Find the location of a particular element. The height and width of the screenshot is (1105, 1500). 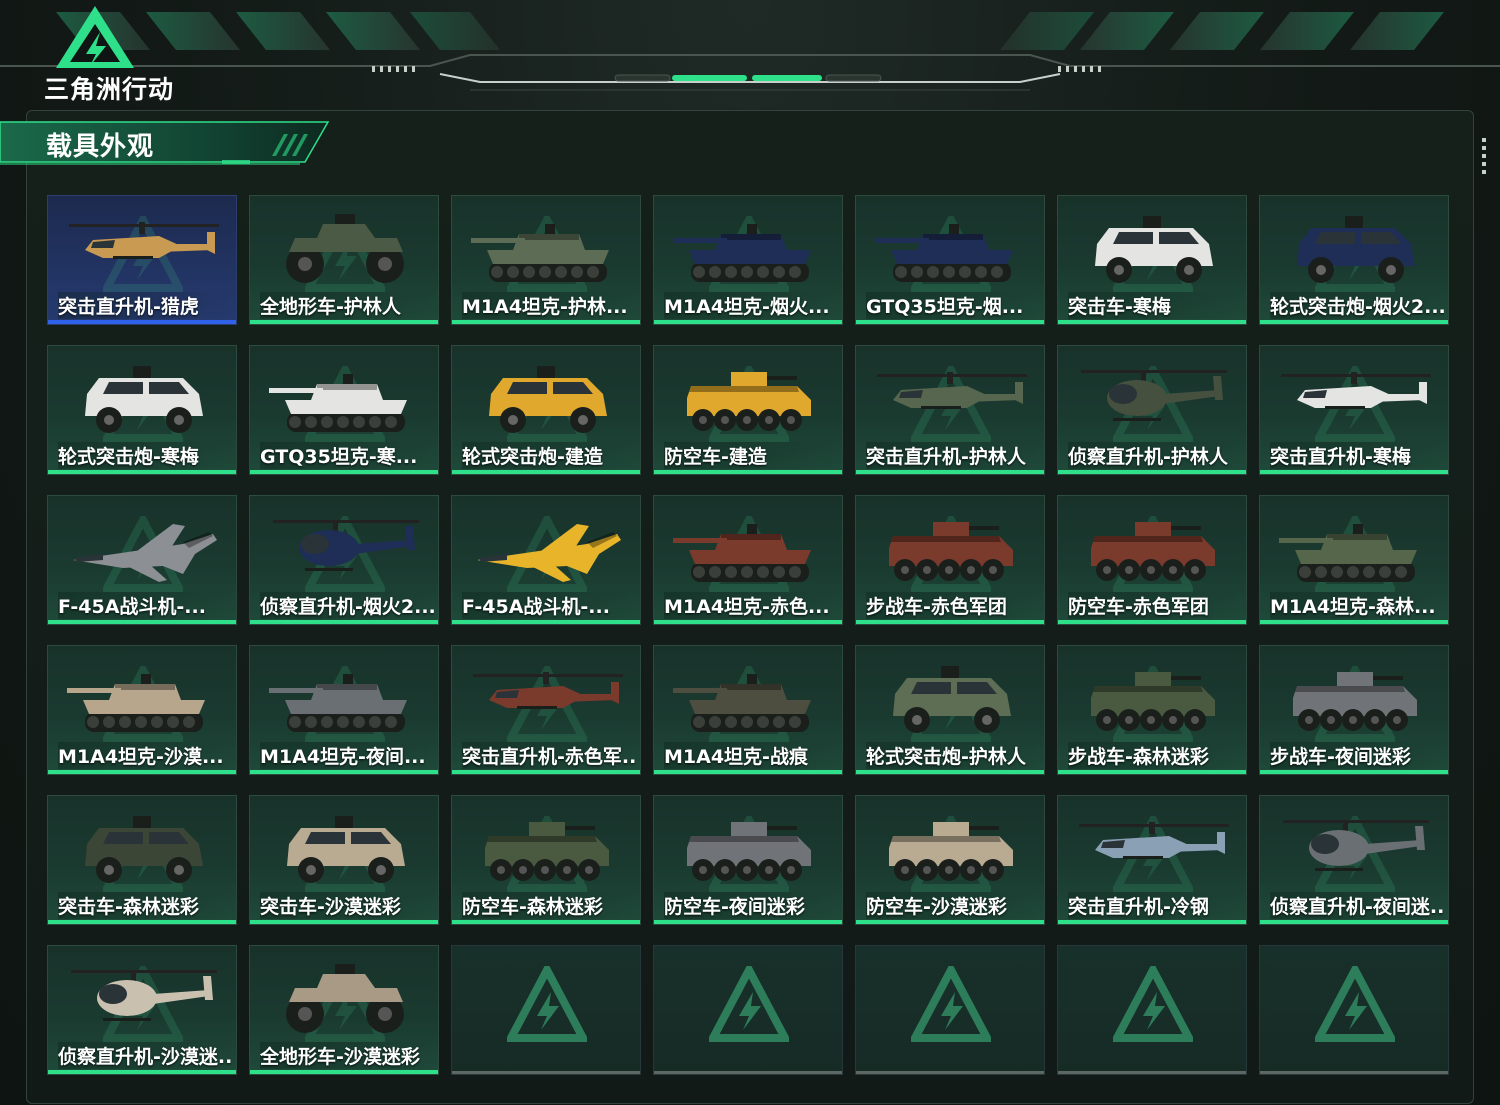

vehicle-skin-label: 轮式突击炮-寒梅 is located at coordinates (145, 455).